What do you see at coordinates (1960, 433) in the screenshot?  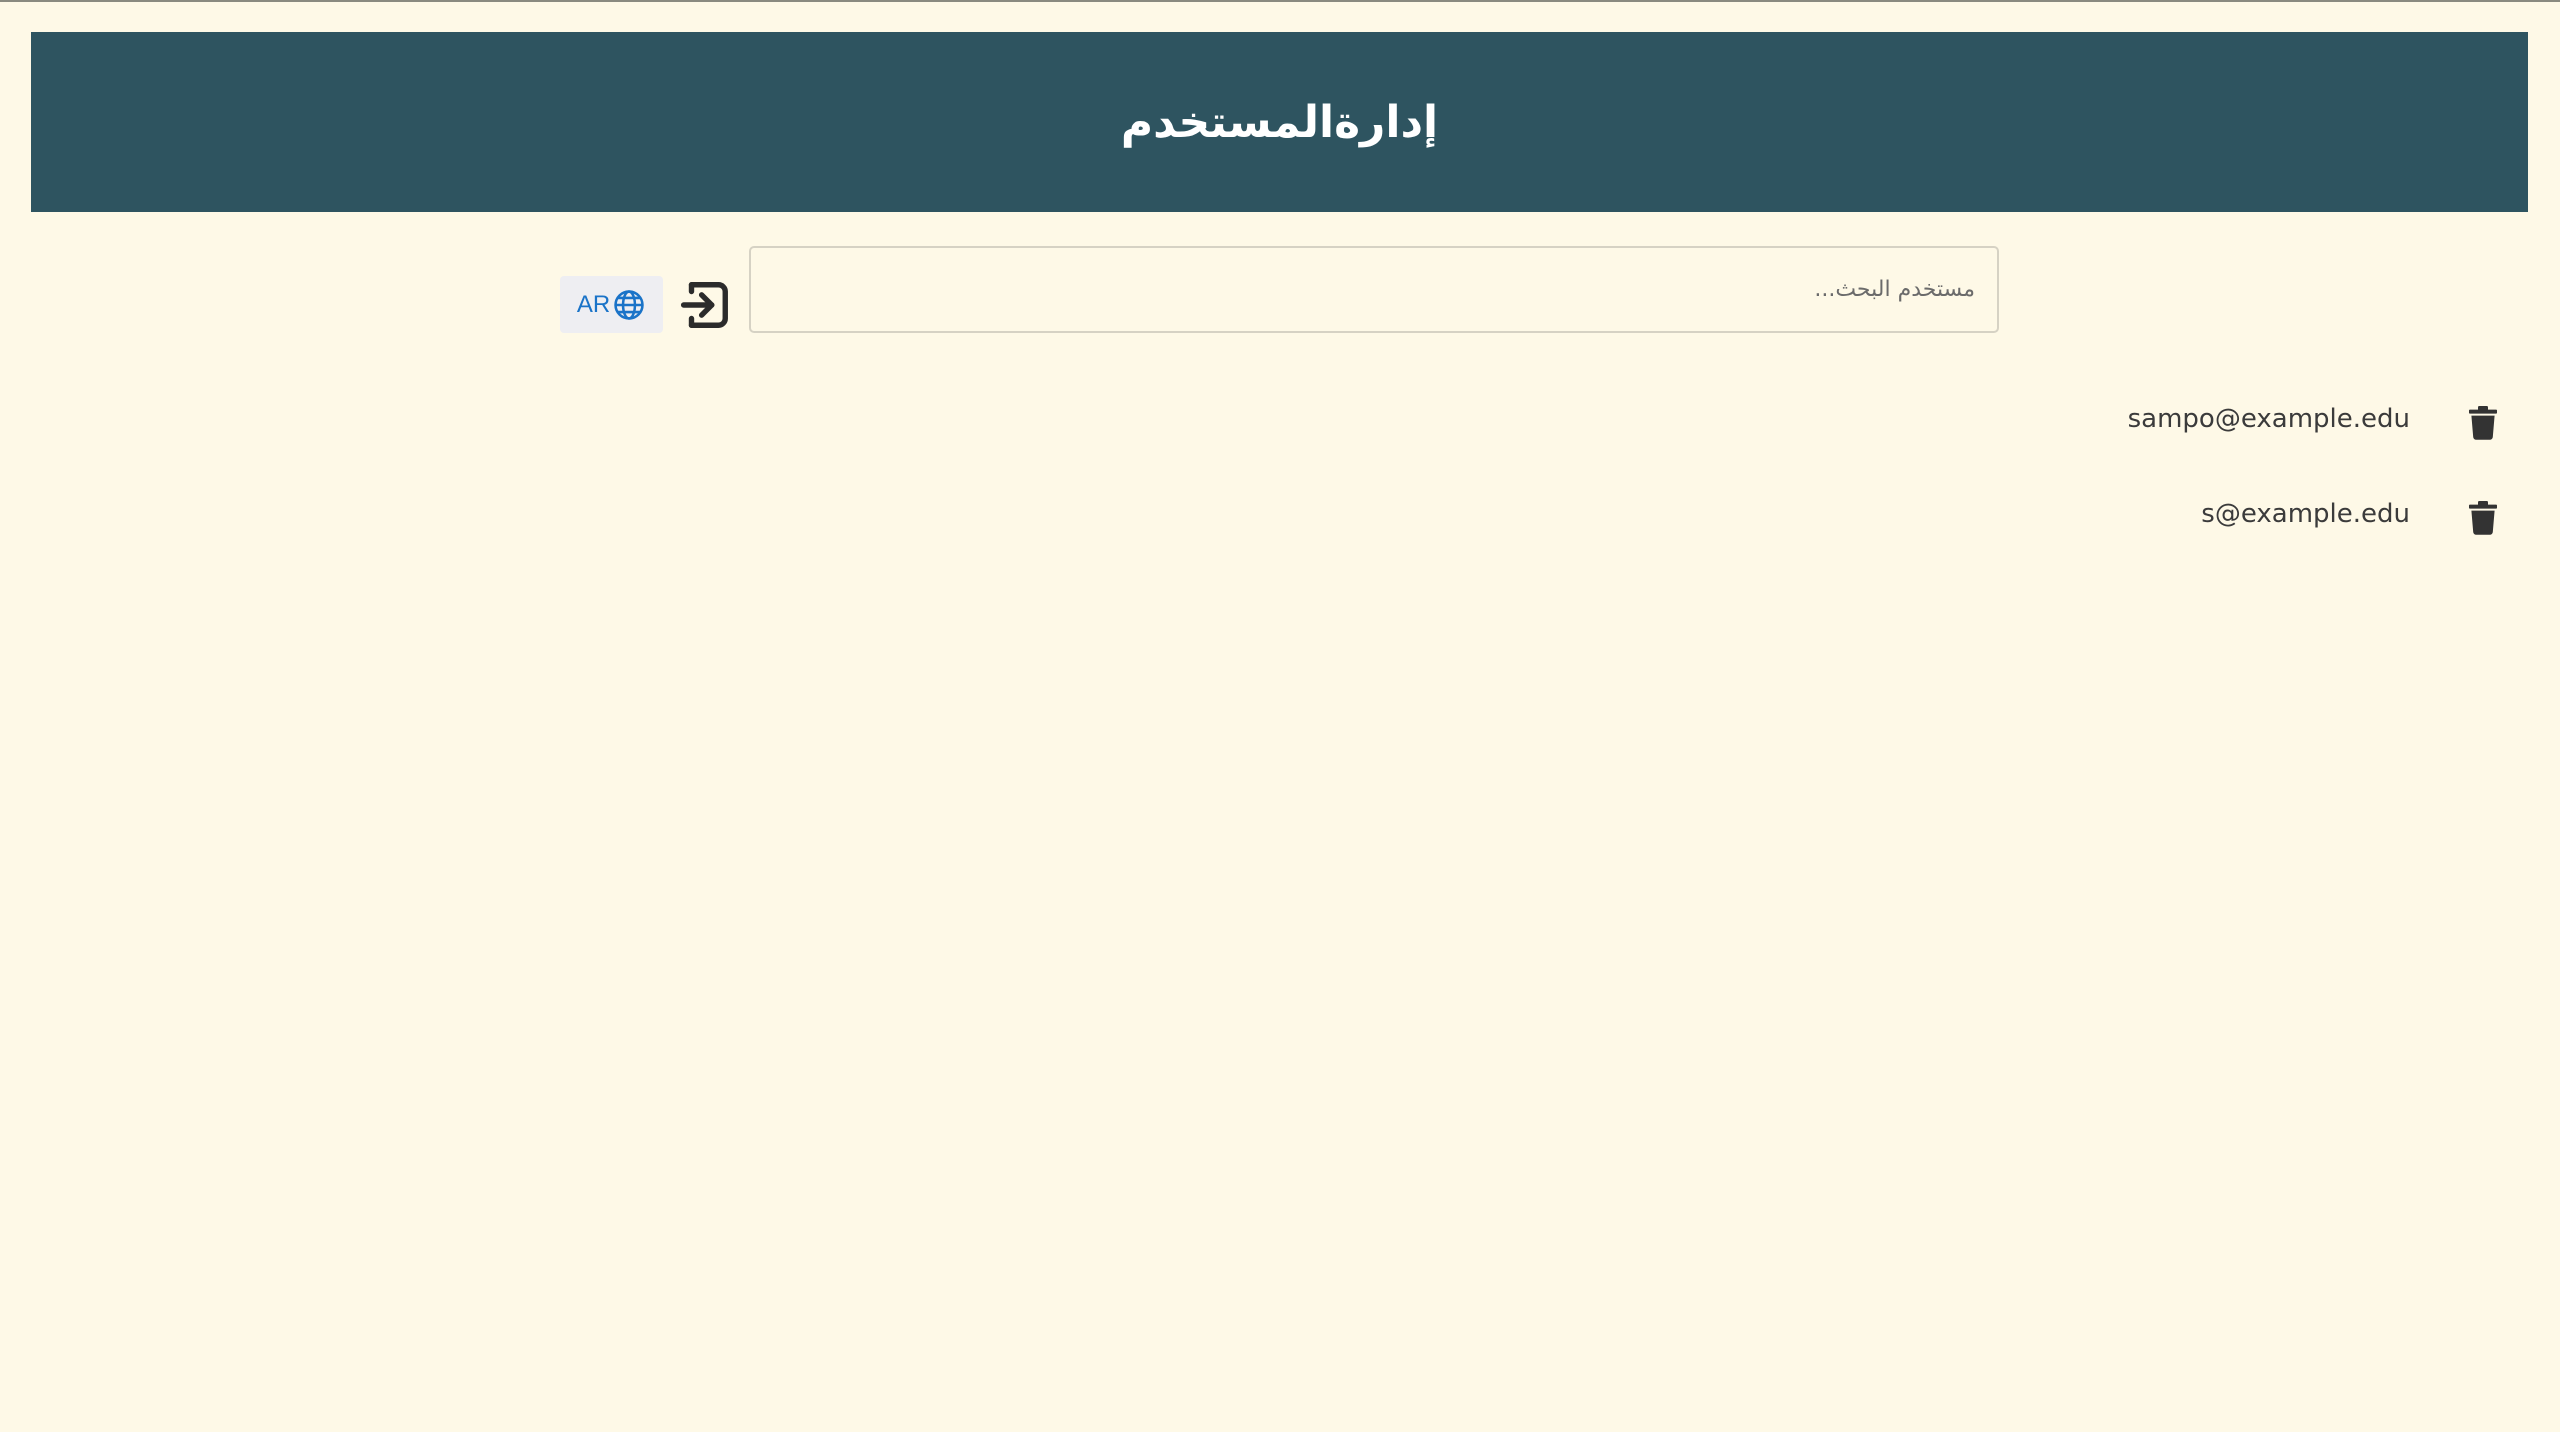 I see `list-item: sampo@example.edu` at bounding box center [1960, 433].